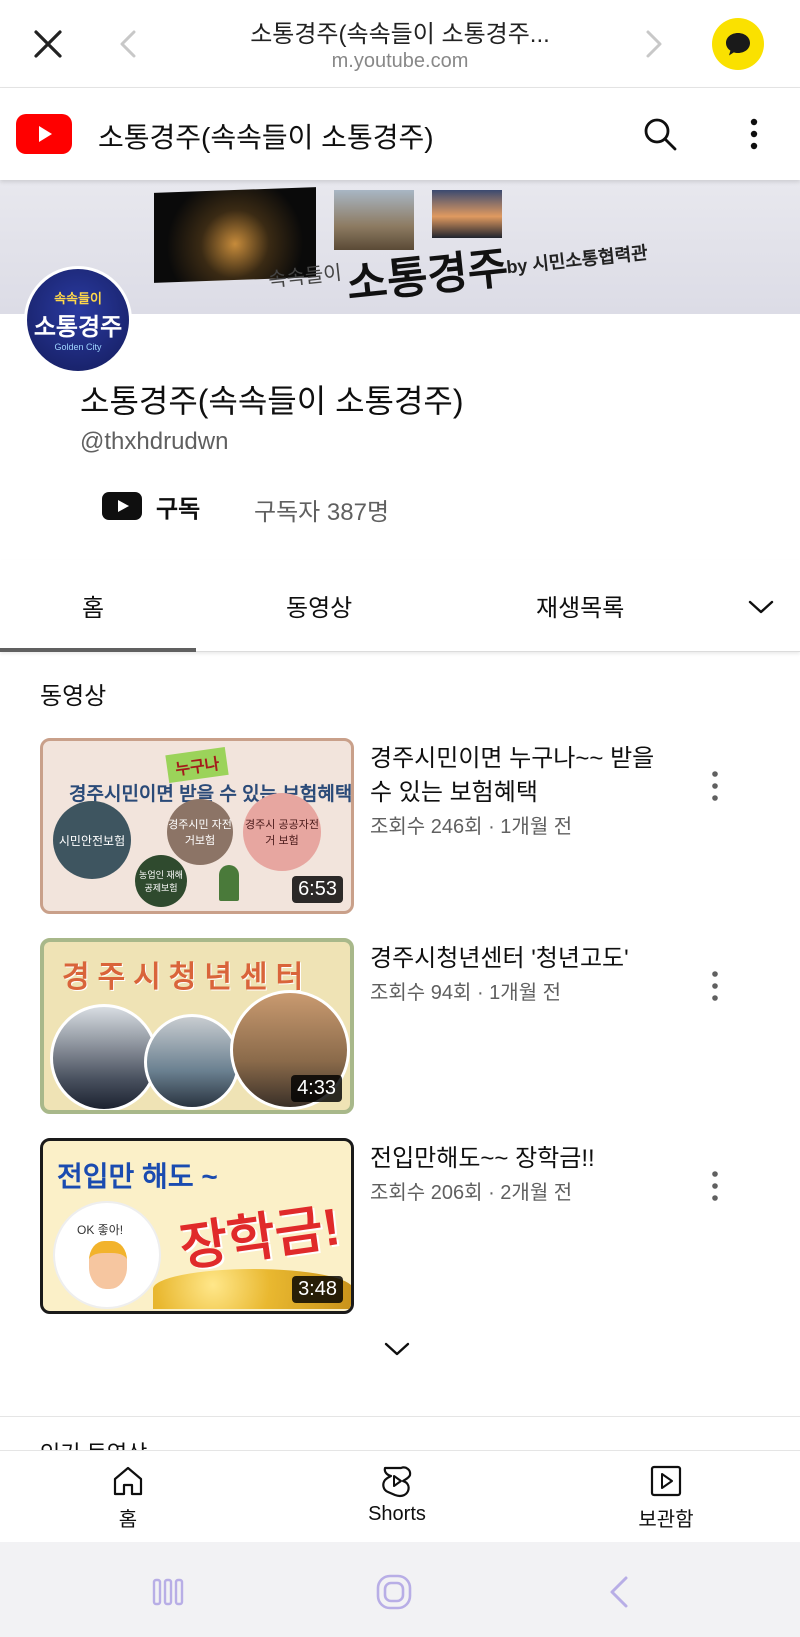  I want to click on browser-url: m.youtube.com, so click(400, 61).